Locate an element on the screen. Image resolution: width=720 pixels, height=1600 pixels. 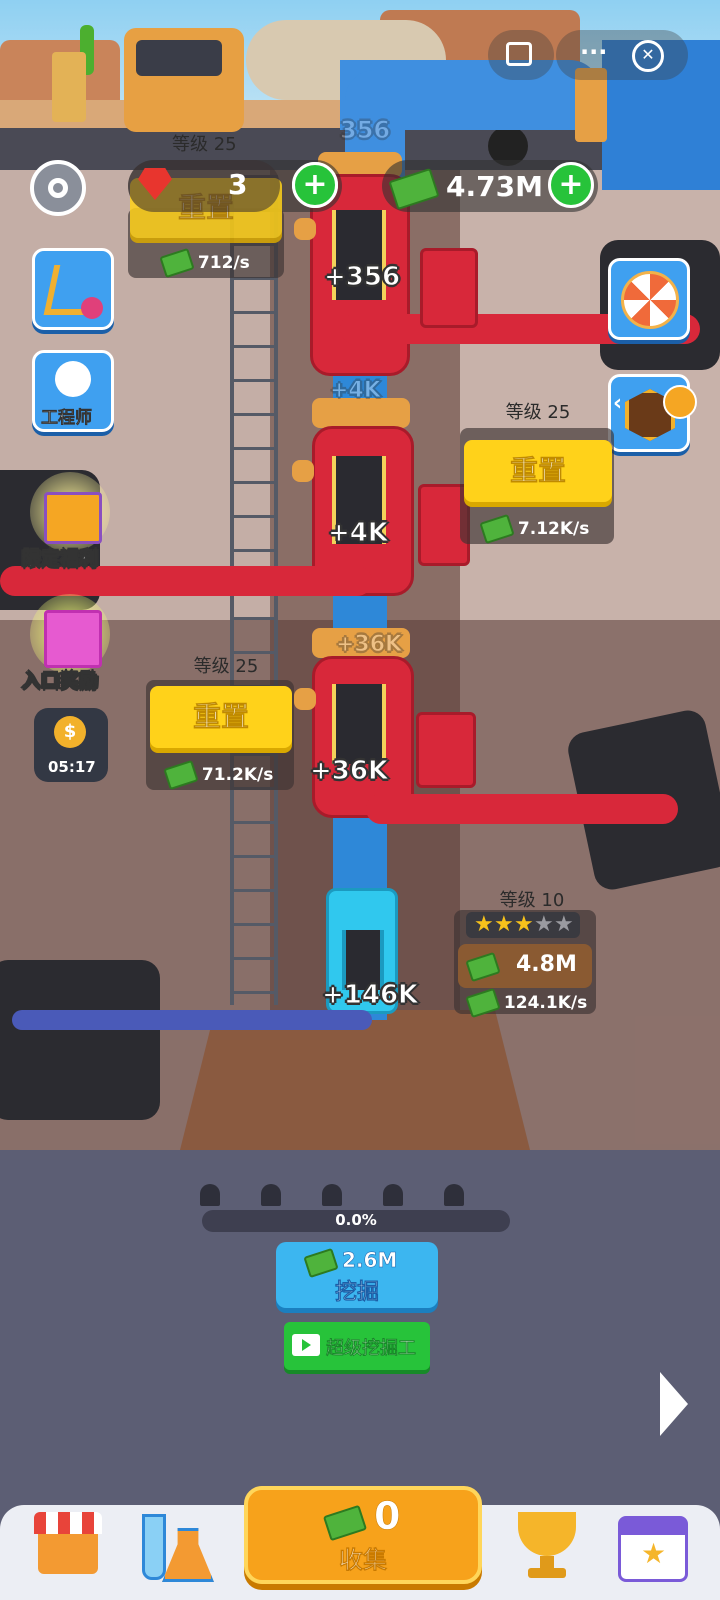
well-3-reset-button: 重置 is located at coordinates (221, 717).